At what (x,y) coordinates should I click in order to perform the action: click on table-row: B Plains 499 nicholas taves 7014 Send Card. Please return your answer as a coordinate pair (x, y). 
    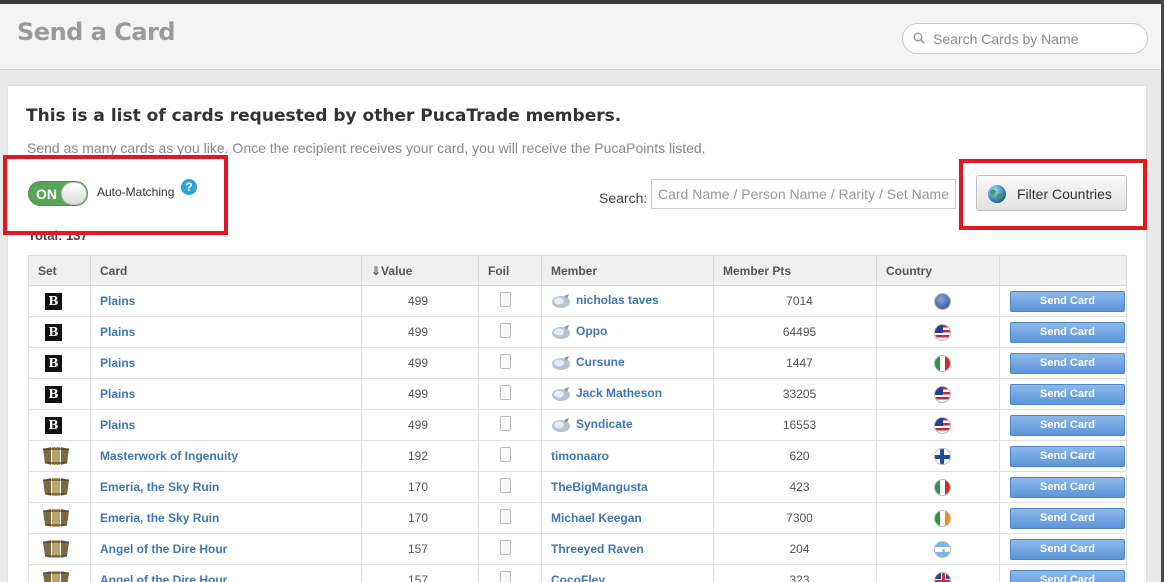
    Looking at the image, I should click on (577, 301).